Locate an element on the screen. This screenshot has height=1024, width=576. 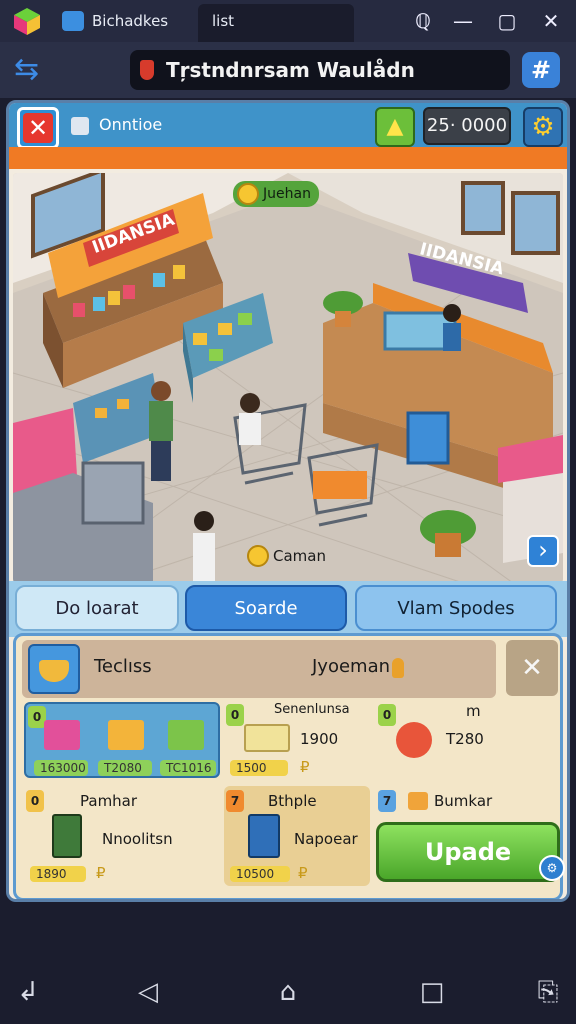
product-card-5: 7 Bthple Napoear 10500 ₽ is located at coordinates (297, 836).